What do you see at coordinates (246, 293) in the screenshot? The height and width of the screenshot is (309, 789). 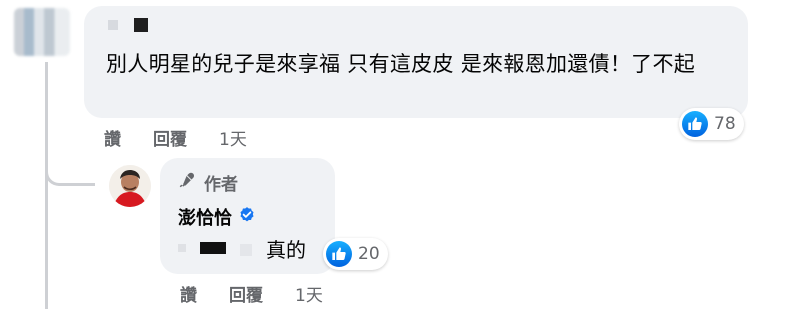 I see `reply-reply-button: 回覆` at bounding box center [246, 293].